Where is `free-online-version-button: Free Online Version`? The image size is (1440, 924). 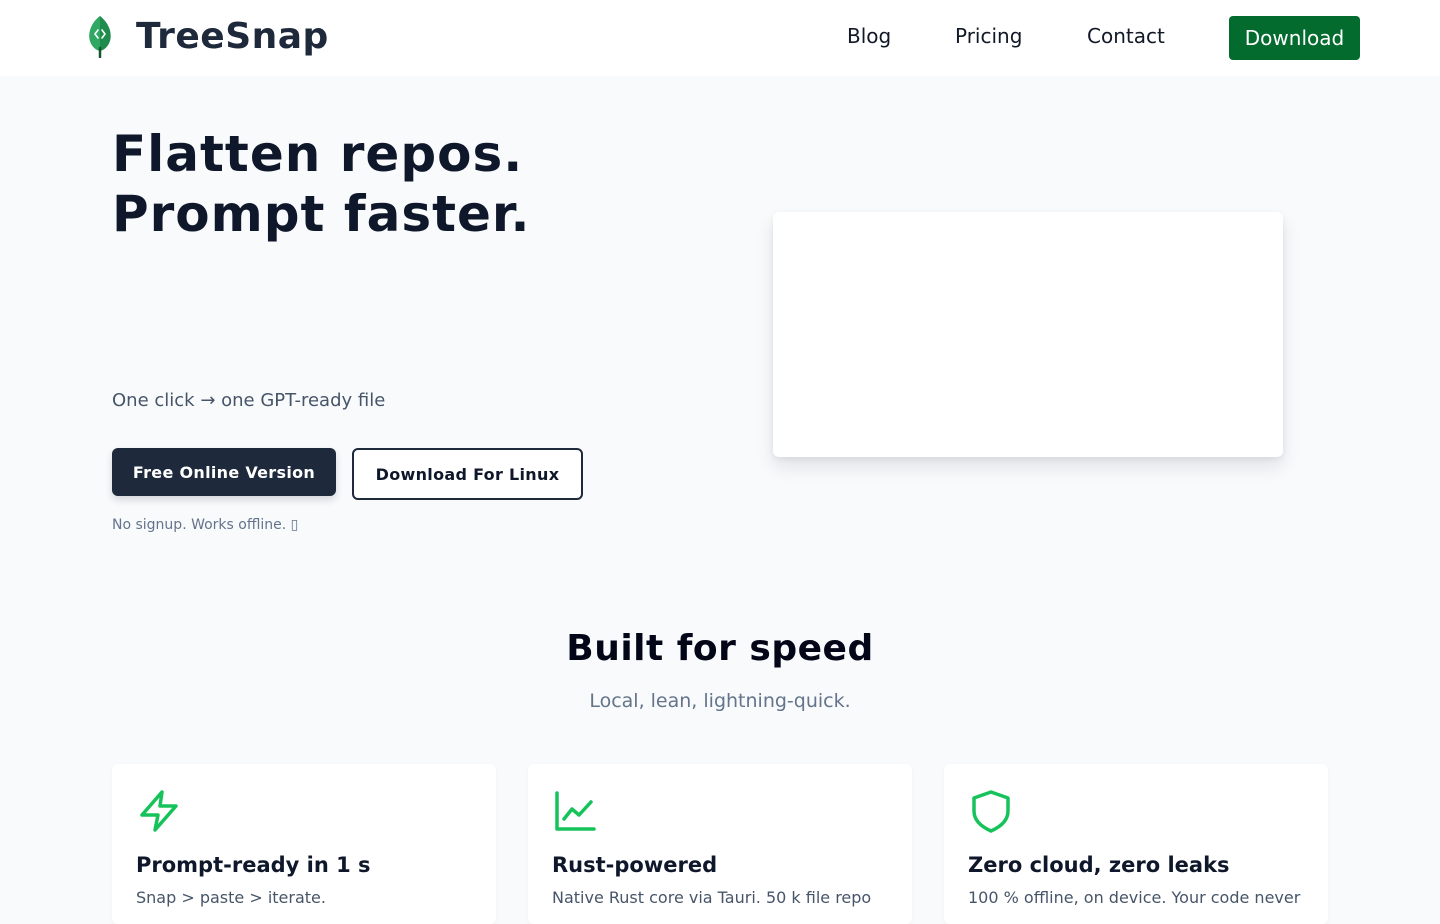
free-online-version-button: Free Online Version is located at coordinates (224, 472).